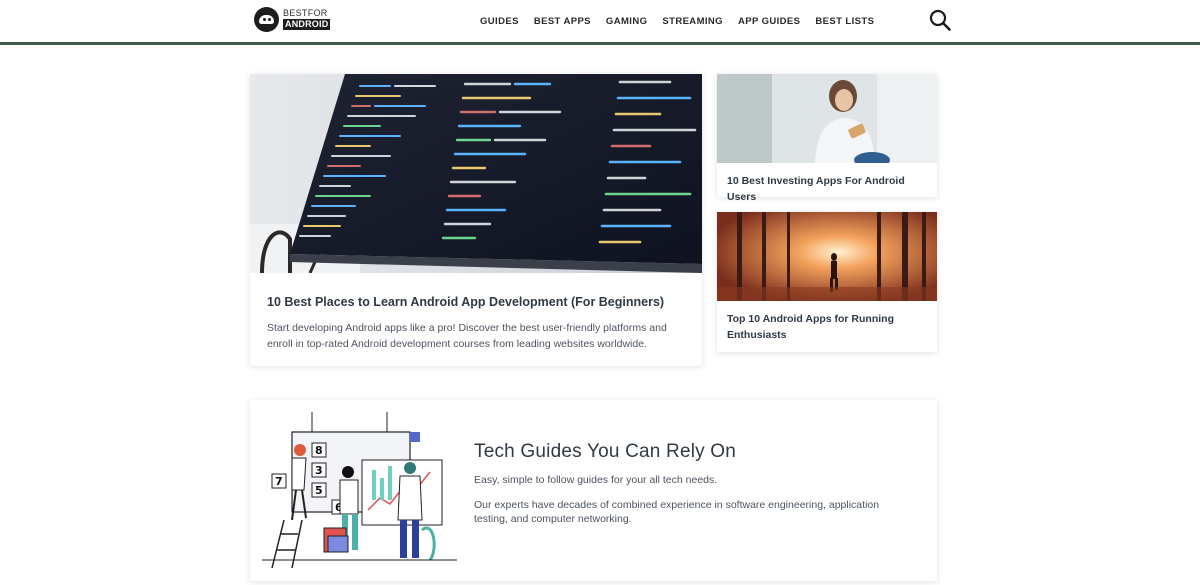 Image resolution: width=1200 pixels, height=585 pixels. I want to click on featured-article-image, so click(476, 173).